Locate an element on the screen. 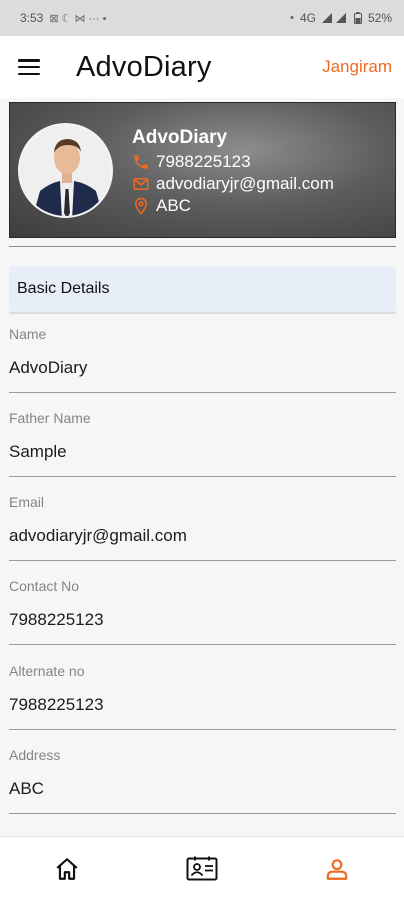 This screenshot has width=404, height=900. bottom-nav is located at coordinates (202, 868).